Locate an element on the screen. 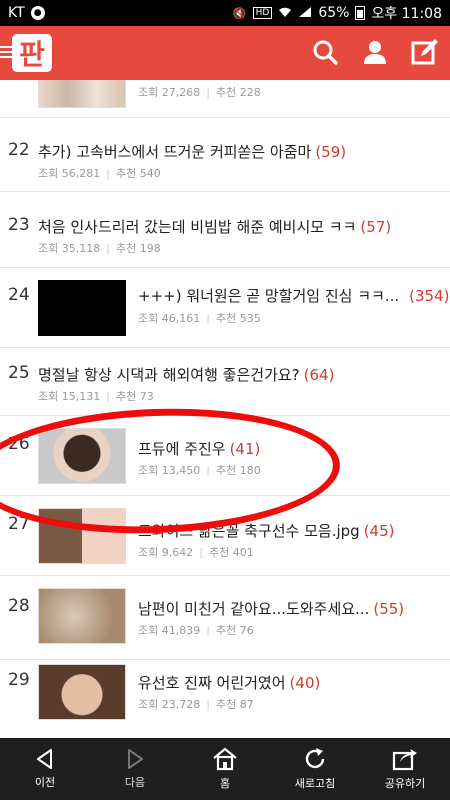 This screenshot has height=800, width=450. refresh-button: 새로고침 is located at coordinates (315, 769).